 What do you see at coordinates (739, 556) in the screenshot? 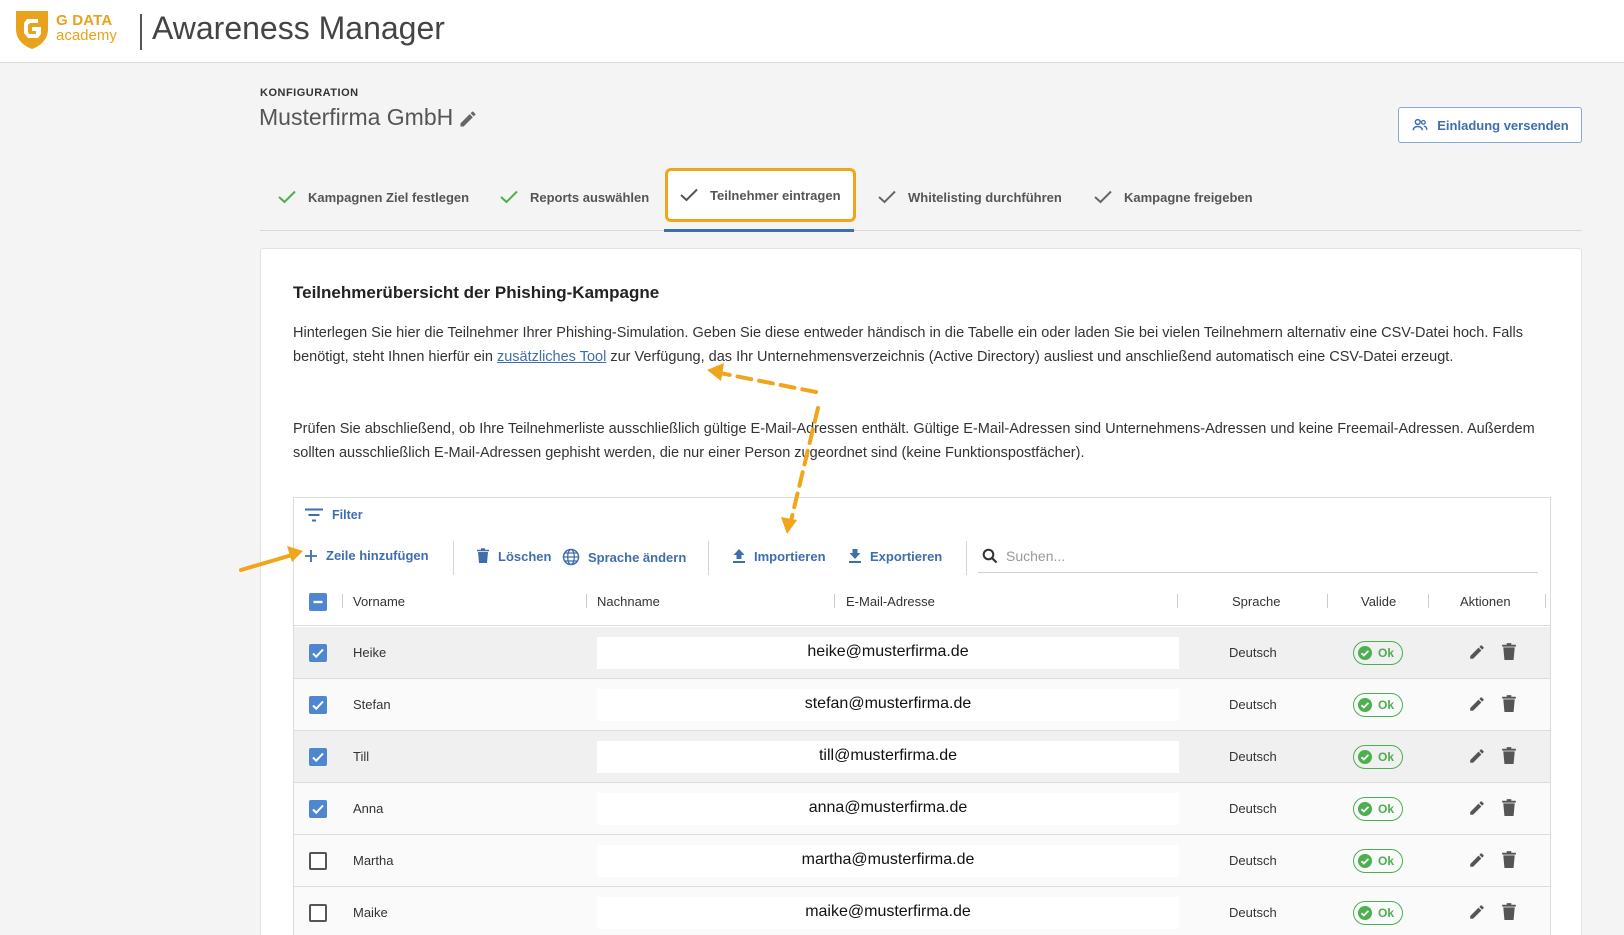
I see `upload-icon` at bounding box center [739, 556].